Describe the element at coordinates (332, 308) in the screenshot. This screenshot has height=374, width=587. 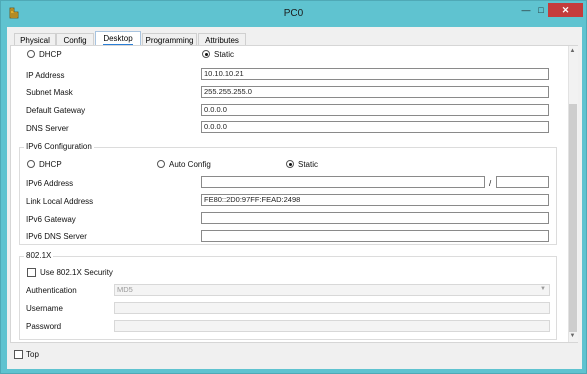
I see `username-input` at that location.